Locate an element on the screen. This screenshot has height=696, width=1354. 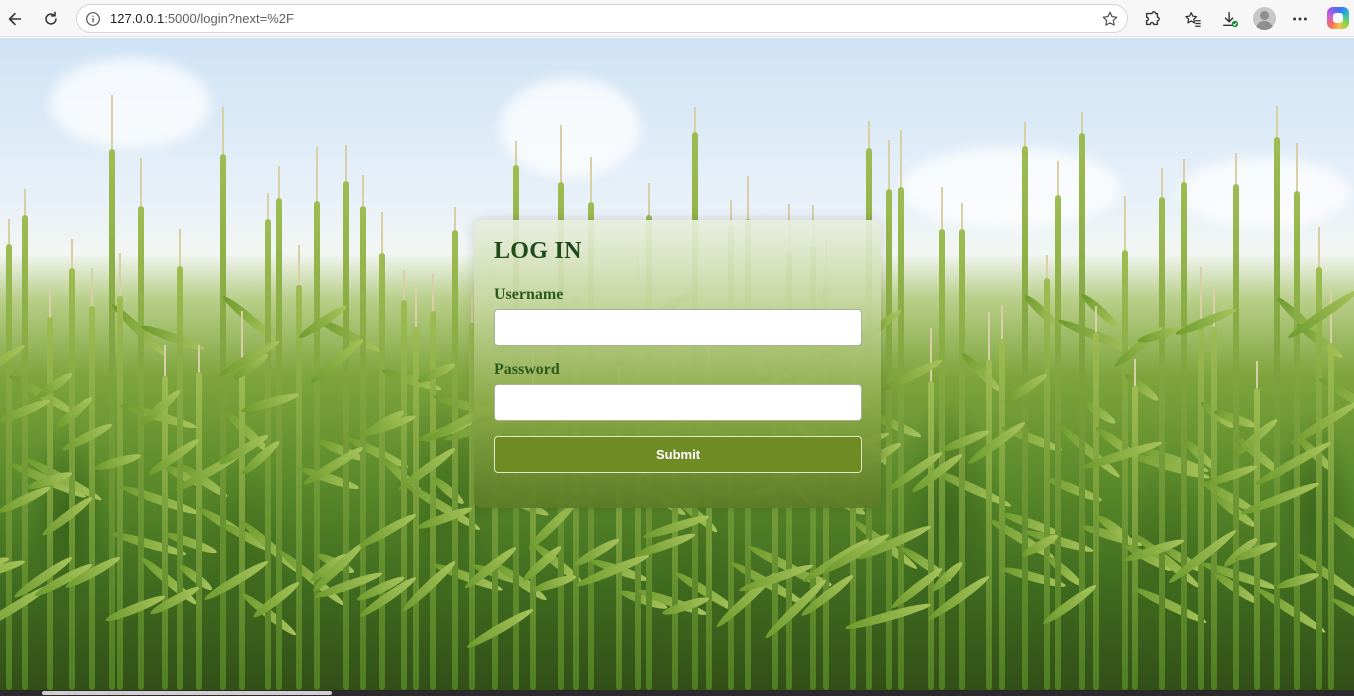
profile-avatar is located at coordinates (1264, 18).